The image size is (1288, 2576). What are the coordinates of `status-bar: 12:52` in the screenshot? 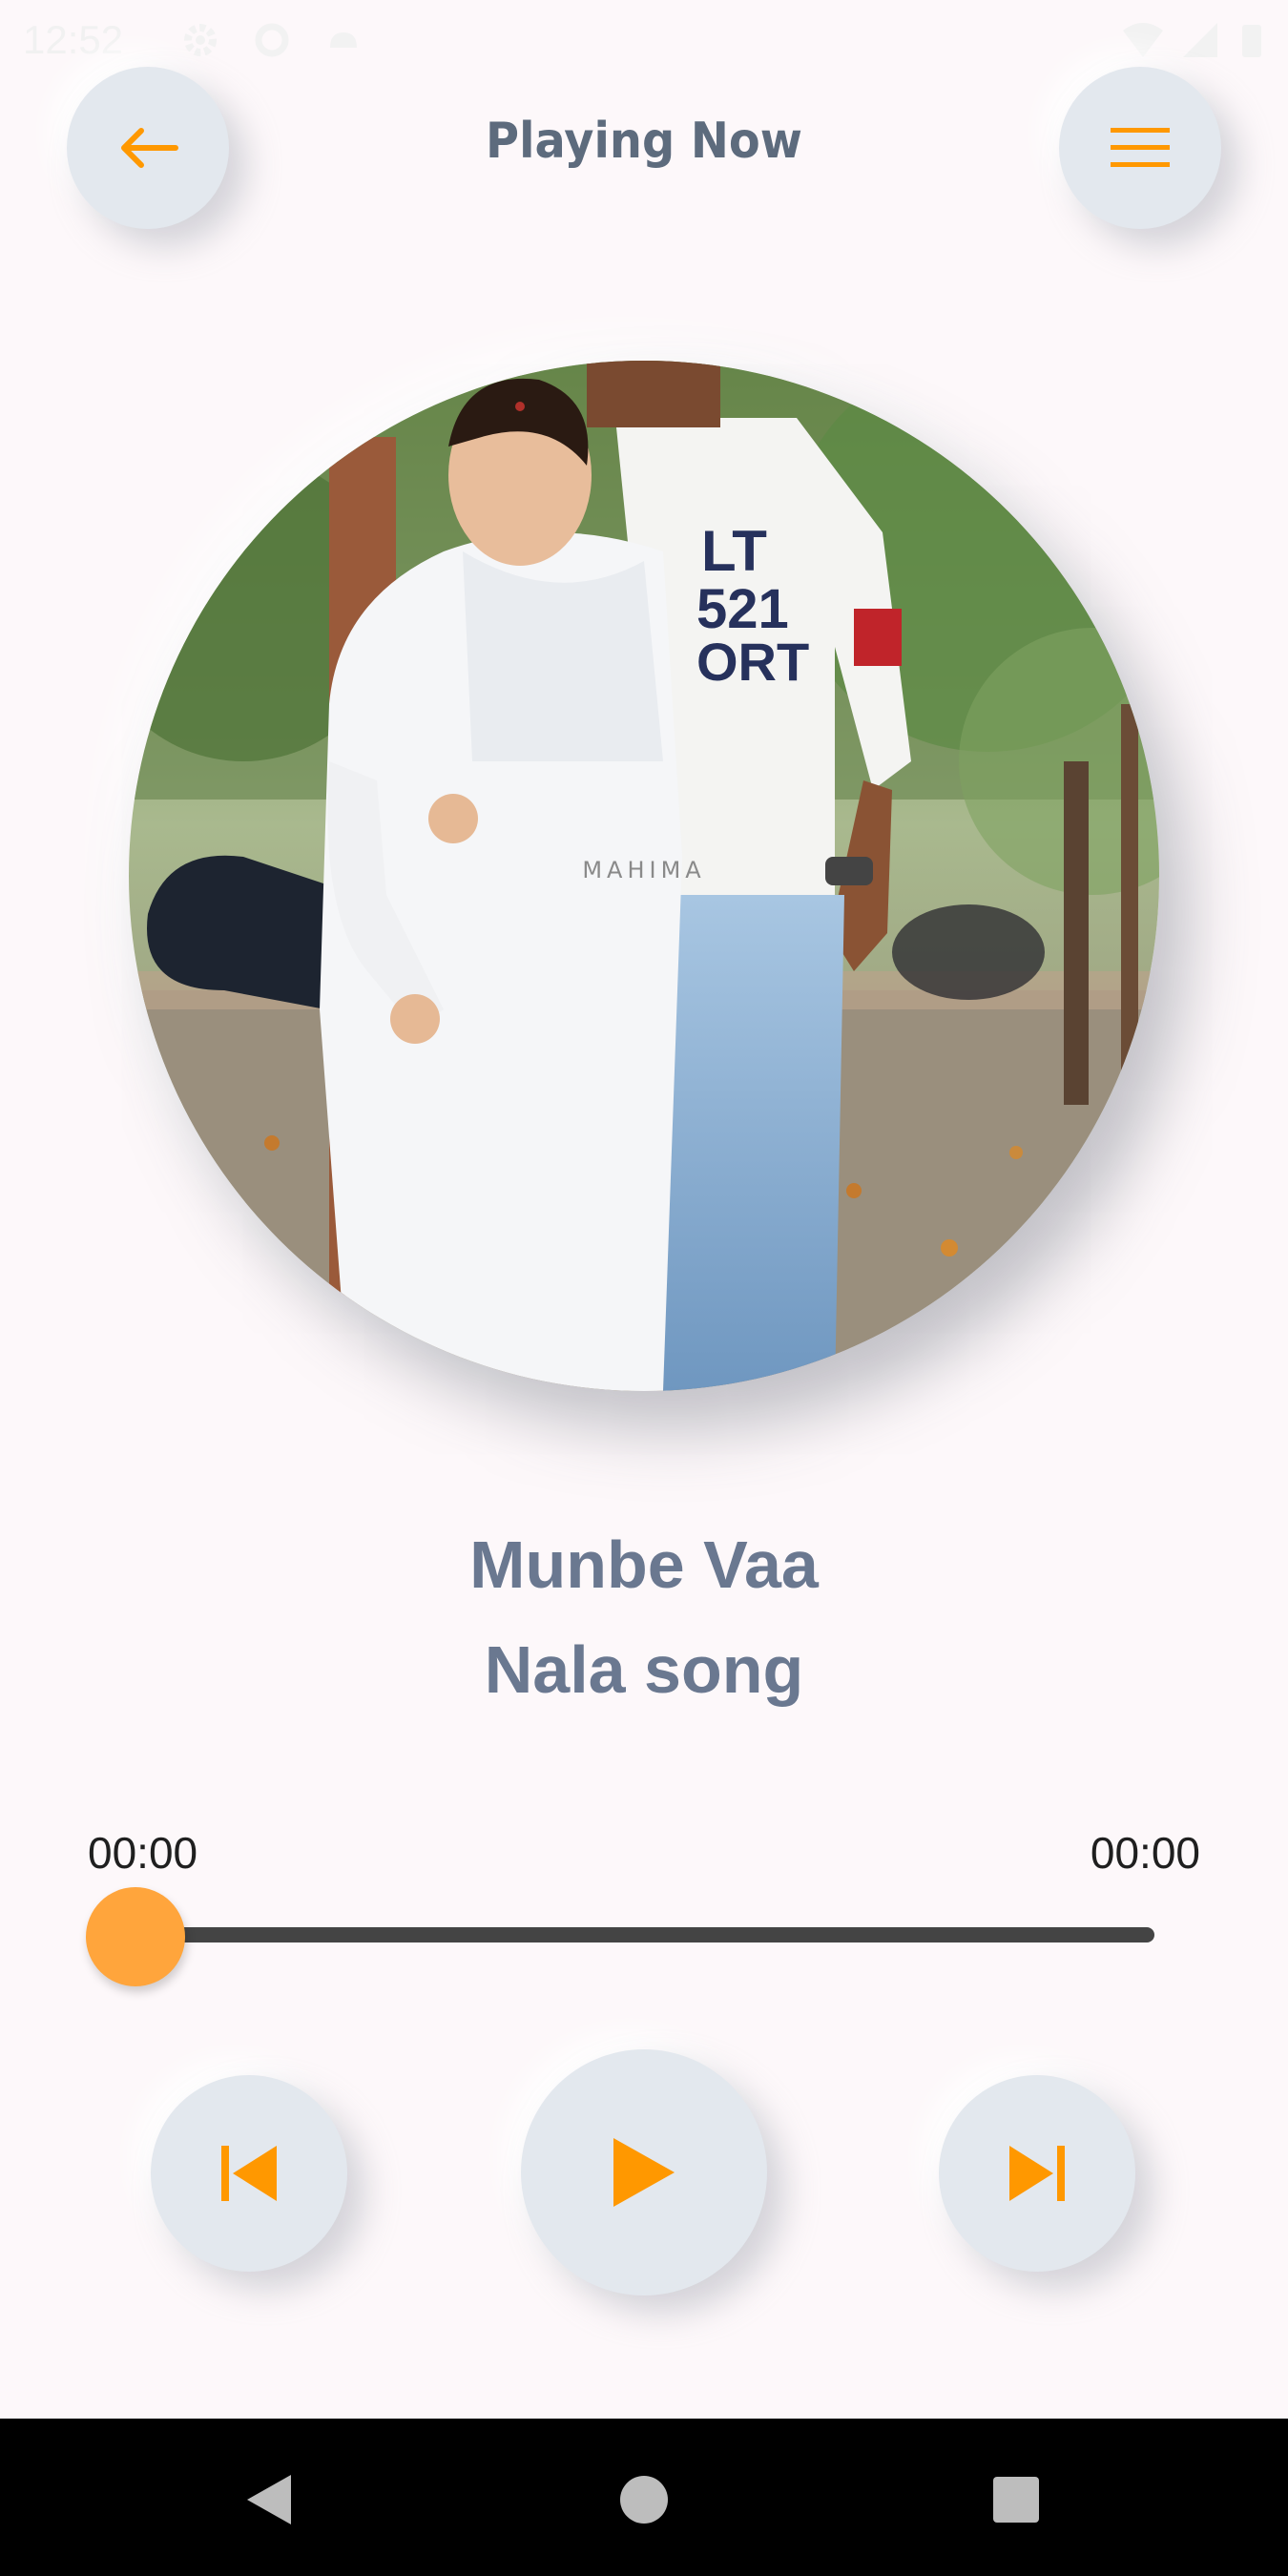 It's located at (644, 38).